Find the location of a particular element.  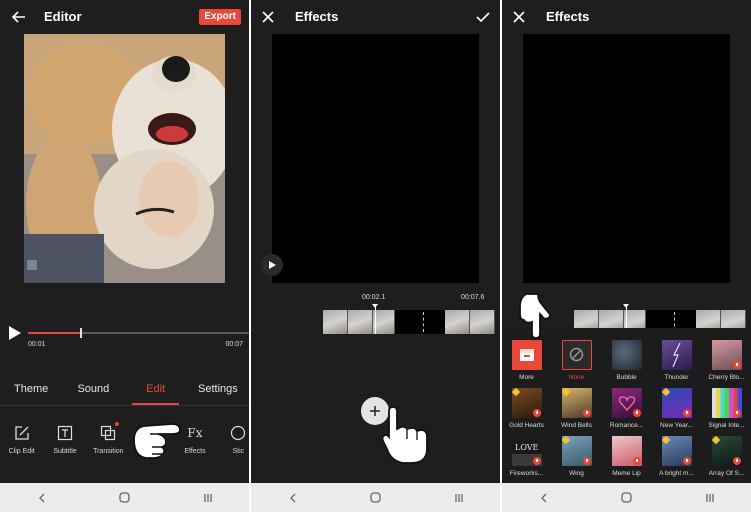

current-time: 00:01 is located at coordinates (37, 344).